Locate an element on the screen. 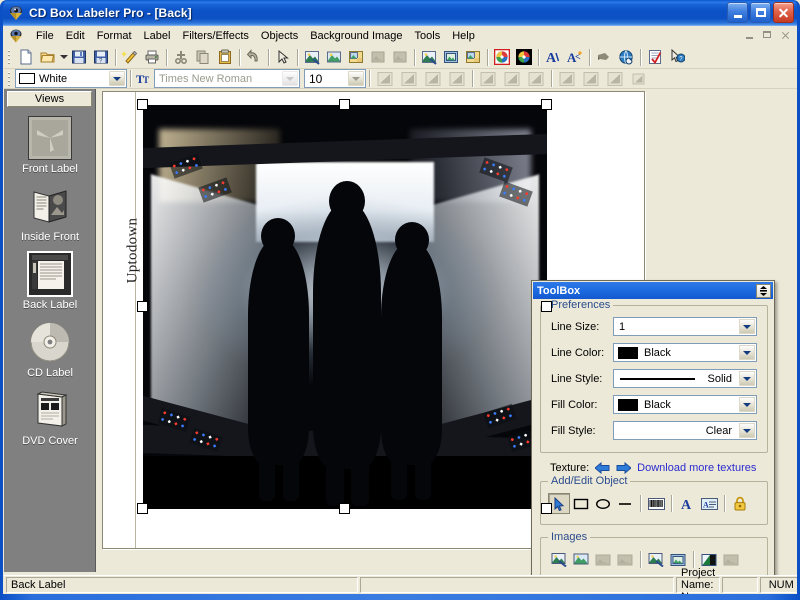  cd-red-icon is located at coordinates (502, 57).